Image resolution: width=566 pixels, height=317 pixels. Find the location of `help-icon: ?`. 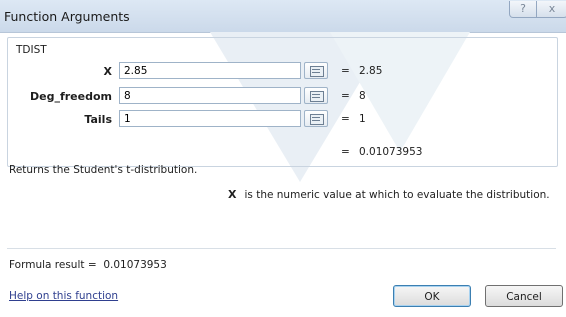

help-icon: ? is located at coordinates (523, 9).